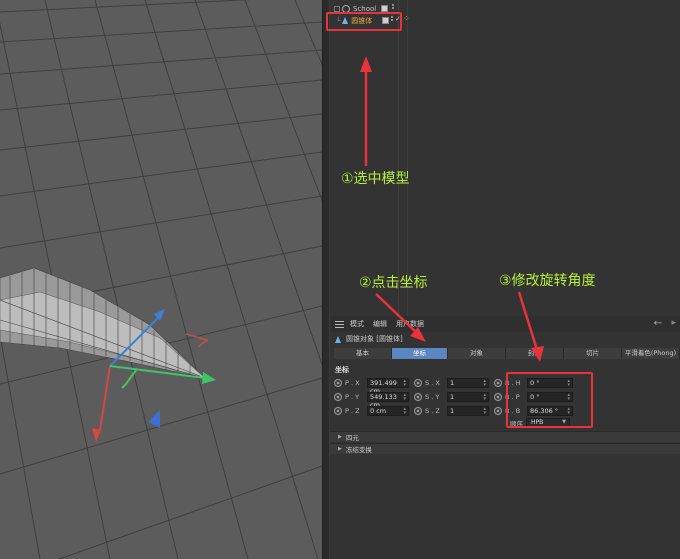 Image resolution: width=680 pixels, height=559 pixels. What do you see at coordinates (505, 448) in the screenshot?
I see `group-freeze-transform: ▶ 冻结变换` at bounding box center [505, 448].